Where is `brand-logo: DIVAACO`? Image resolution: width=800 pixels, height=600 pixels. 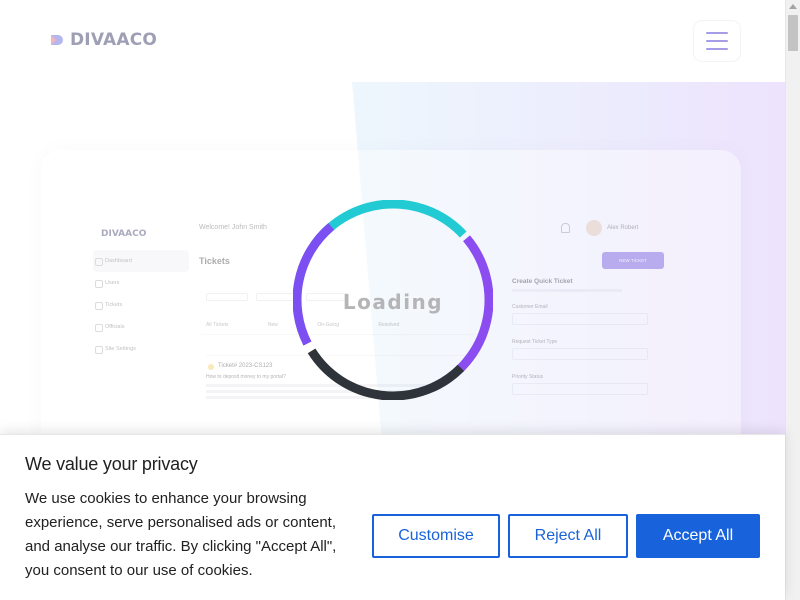
brand-logo: DIVAACO is located at coordinates (103, 40).